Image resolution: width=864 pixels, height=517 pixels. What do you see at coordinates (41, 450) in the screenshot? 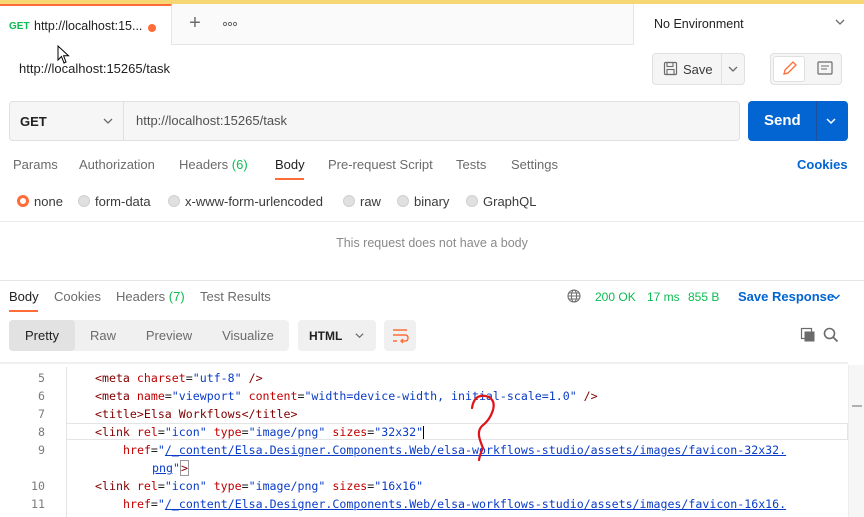
I see `line-number: 9` at bounding box center [41, 450].